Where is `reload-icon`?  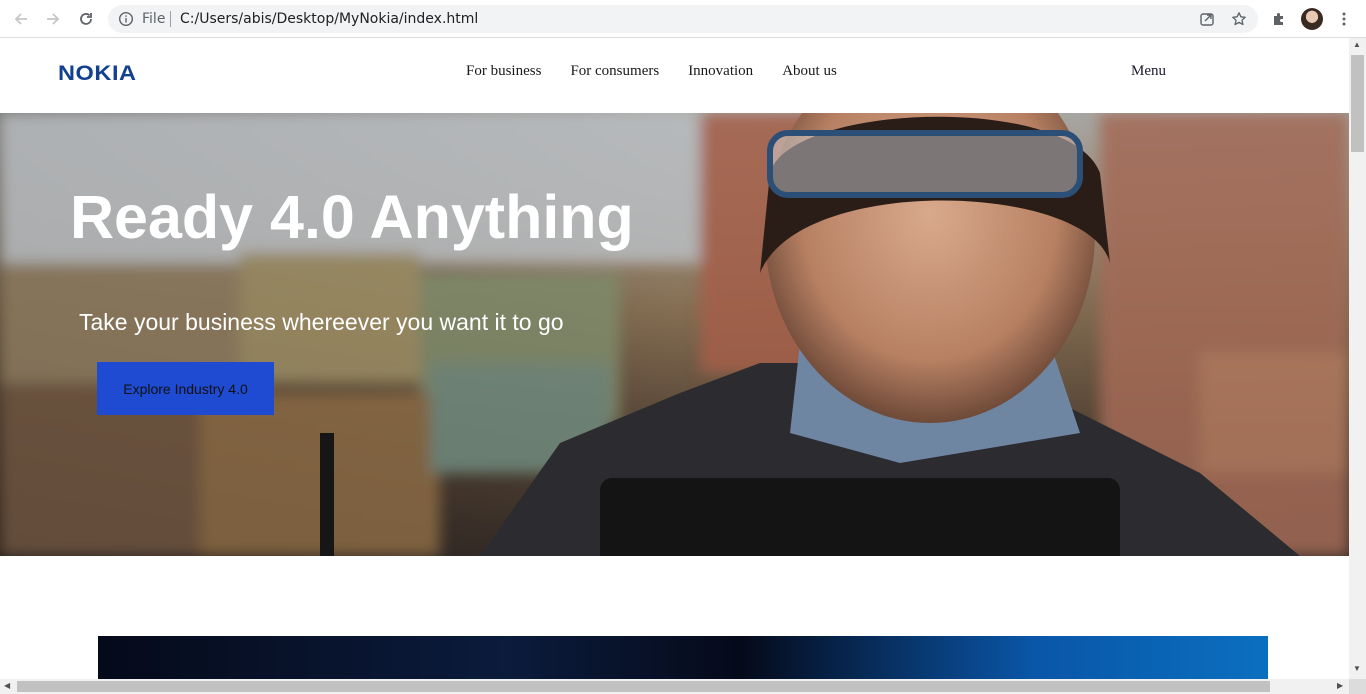 reload-icon is located at coordinates (86, 19).